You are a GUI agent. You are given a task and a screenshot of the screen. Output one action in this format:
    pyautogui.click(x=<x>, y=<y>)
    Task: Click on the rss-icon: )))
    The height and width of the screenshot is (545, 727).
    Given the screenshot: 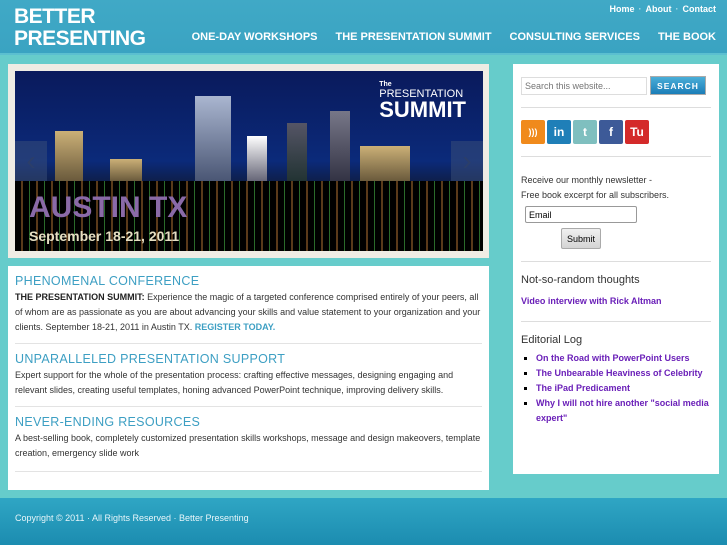 What is the action you would take?
    pyautogui.click(x=533, y=132)
    